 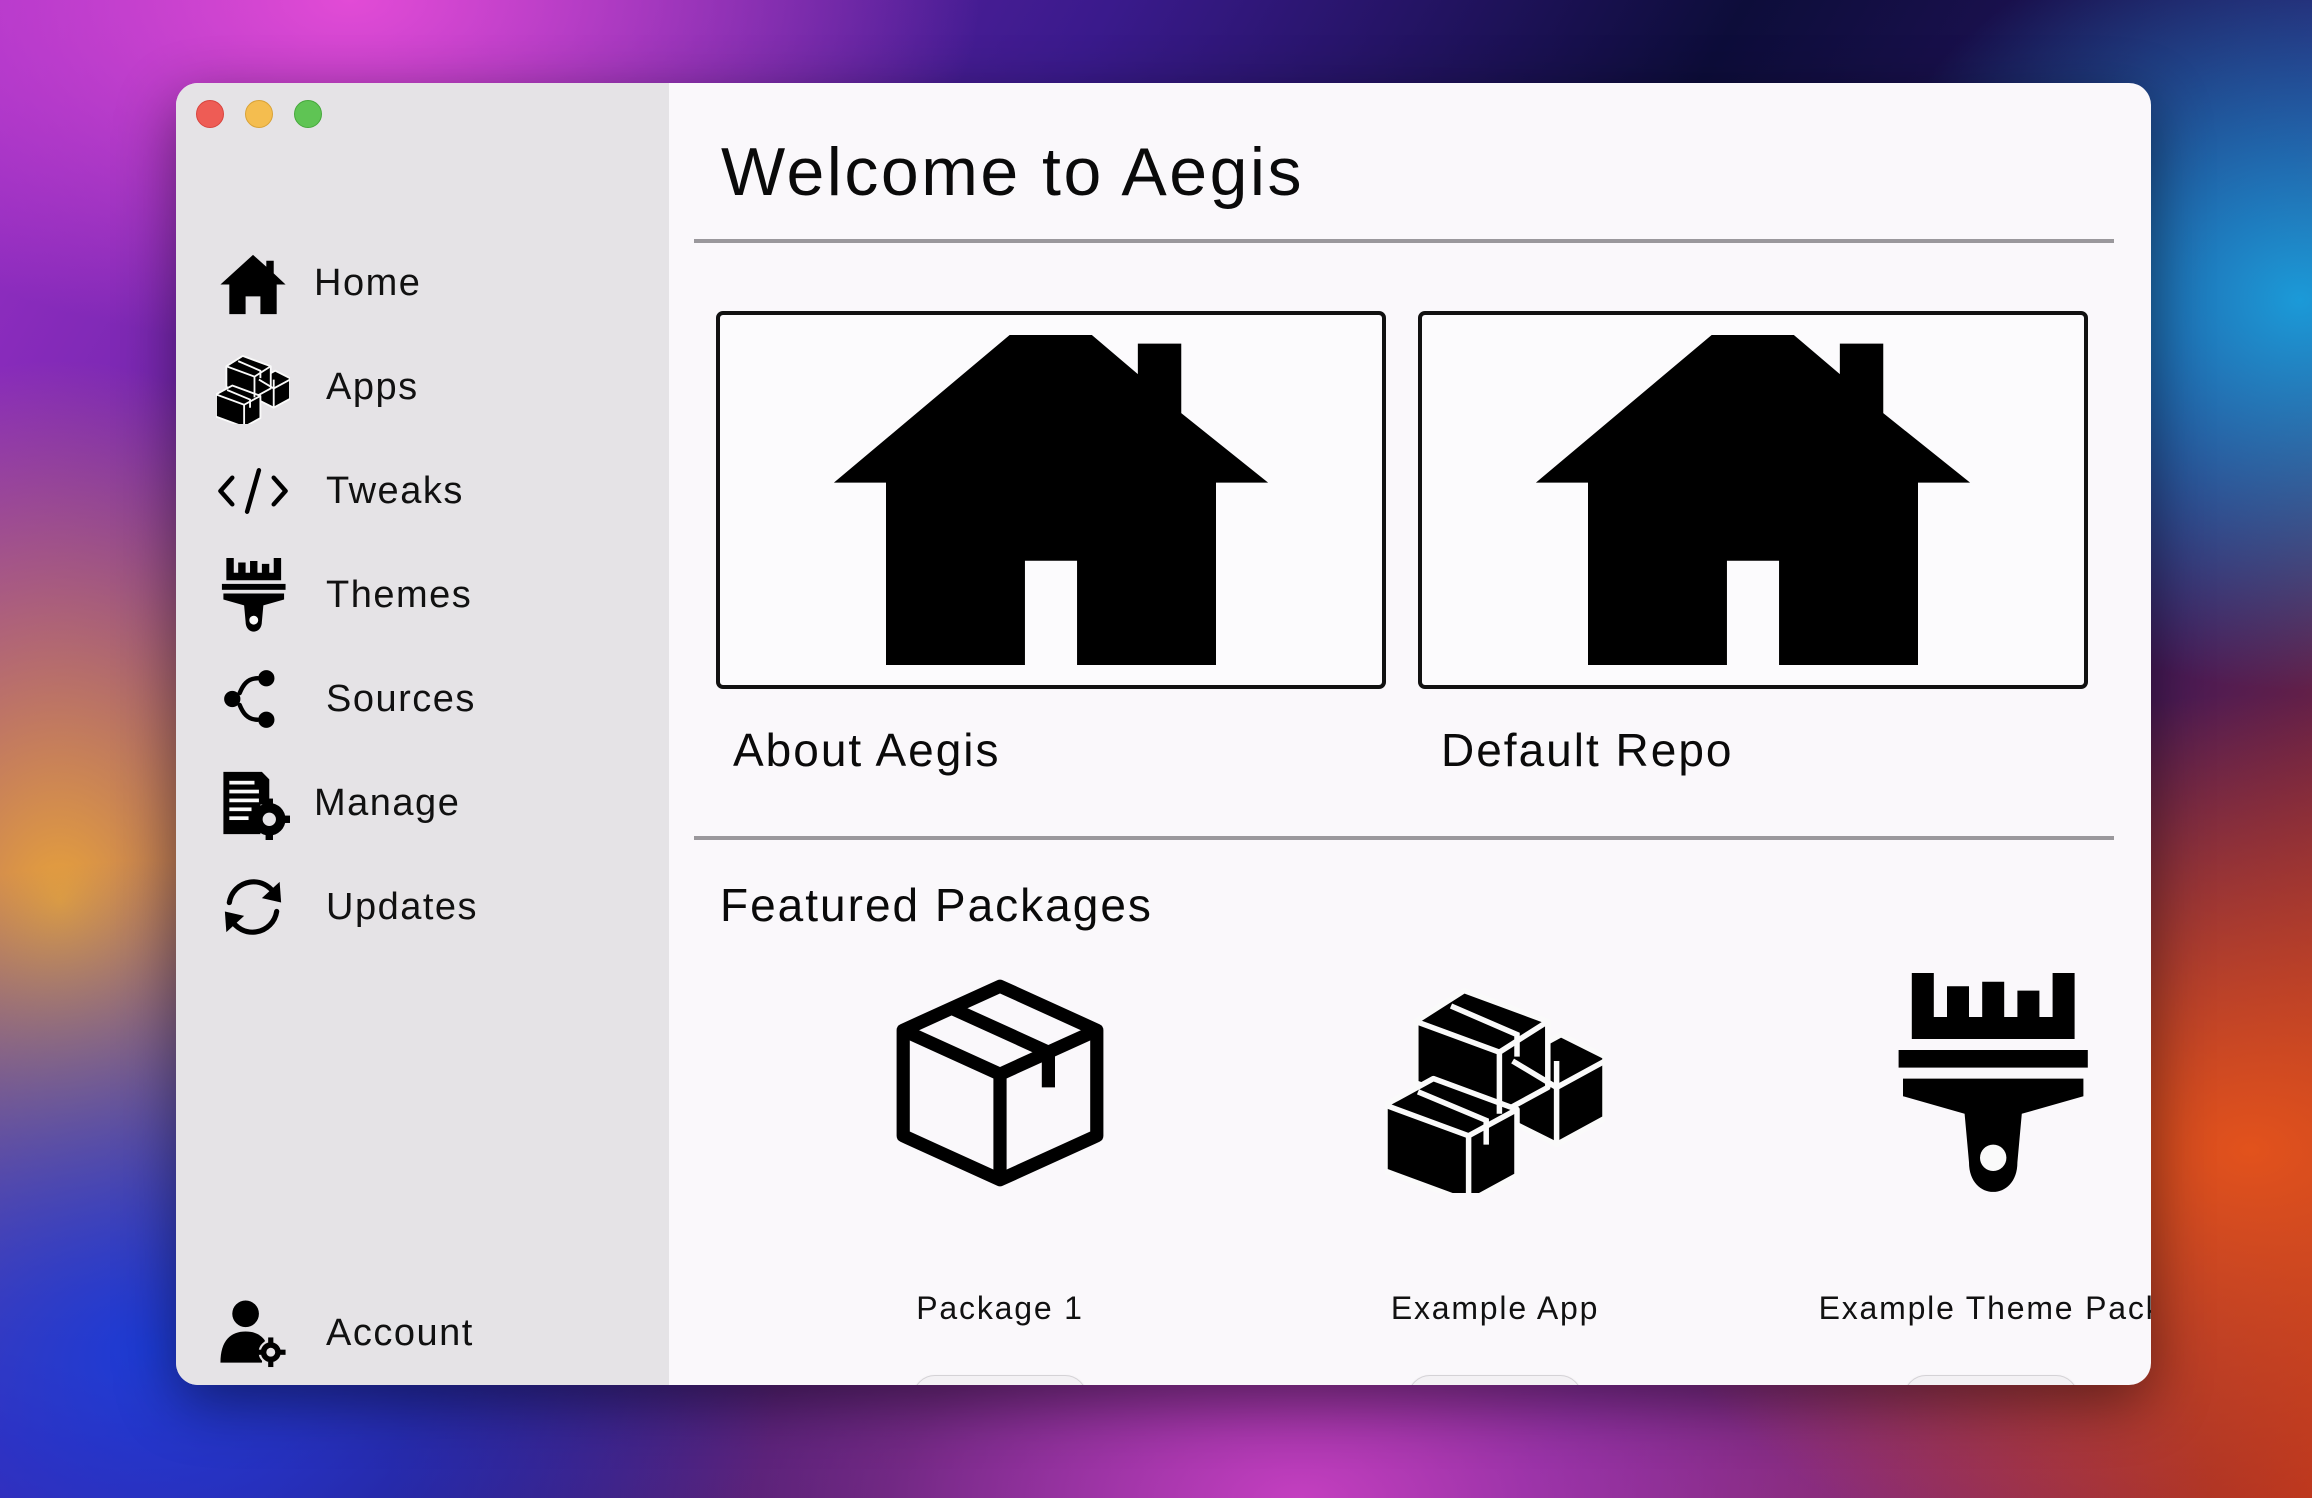 I want to click on document-gear-icon, so click(x=253, y=803).